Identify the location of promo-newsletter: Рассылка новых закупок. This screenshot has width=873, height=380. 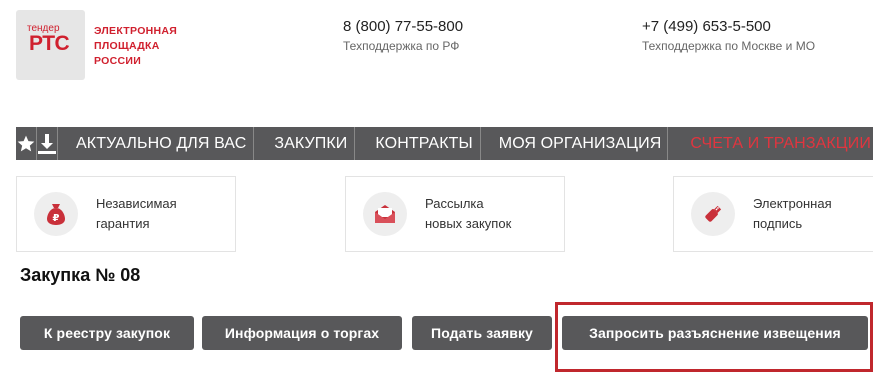
(455, 214).